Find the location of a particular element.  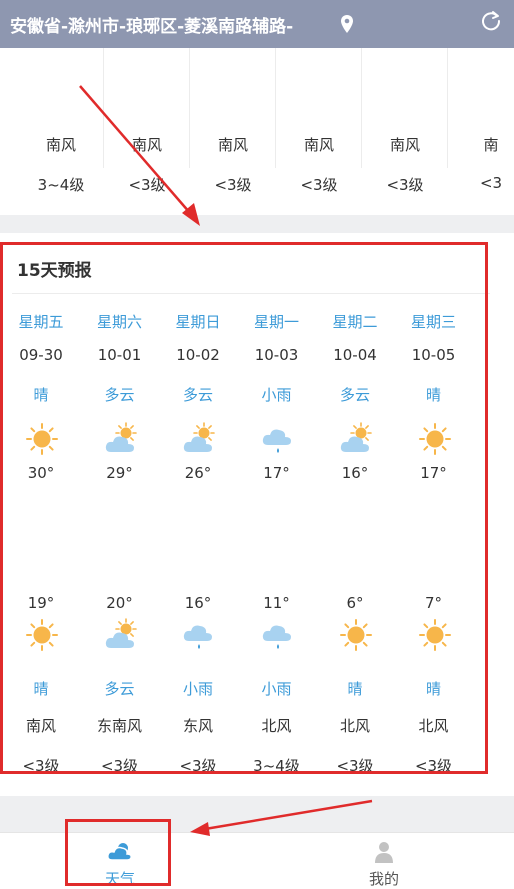

location-header: 安徽省-滁州市-琅琊区-菱溪南路辅路- is located at coordinates (257, 24).